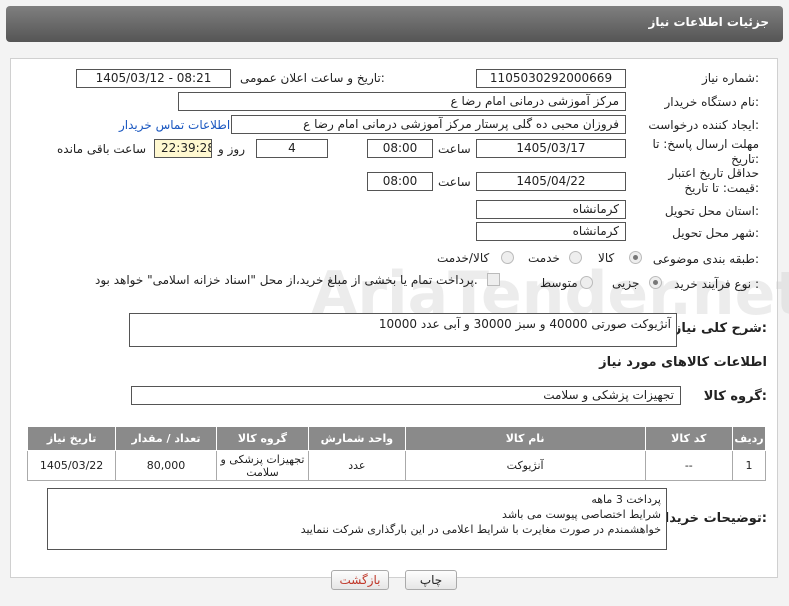 The image size is (789, 606). Describe the element at coordinates (730, 78) in the screenshot. I see `need-number-label: شماره نیاز:` at that location.